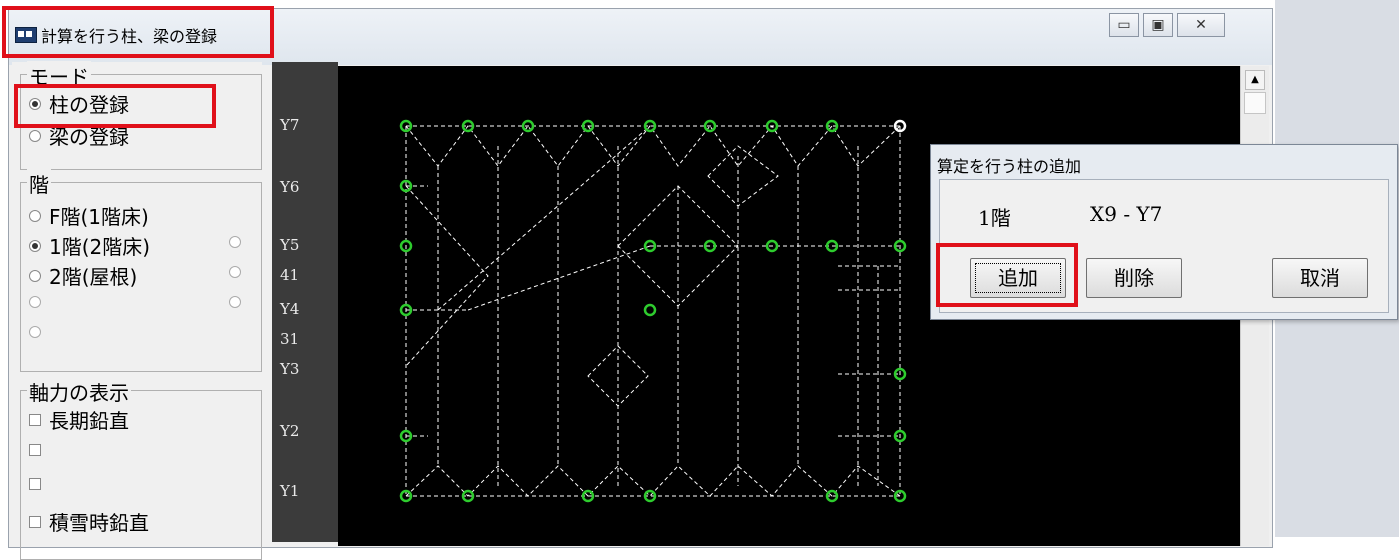  Describe the element at coordinates (653, 146) in the screenshot. I see `diagonal-lines-top` at that location.